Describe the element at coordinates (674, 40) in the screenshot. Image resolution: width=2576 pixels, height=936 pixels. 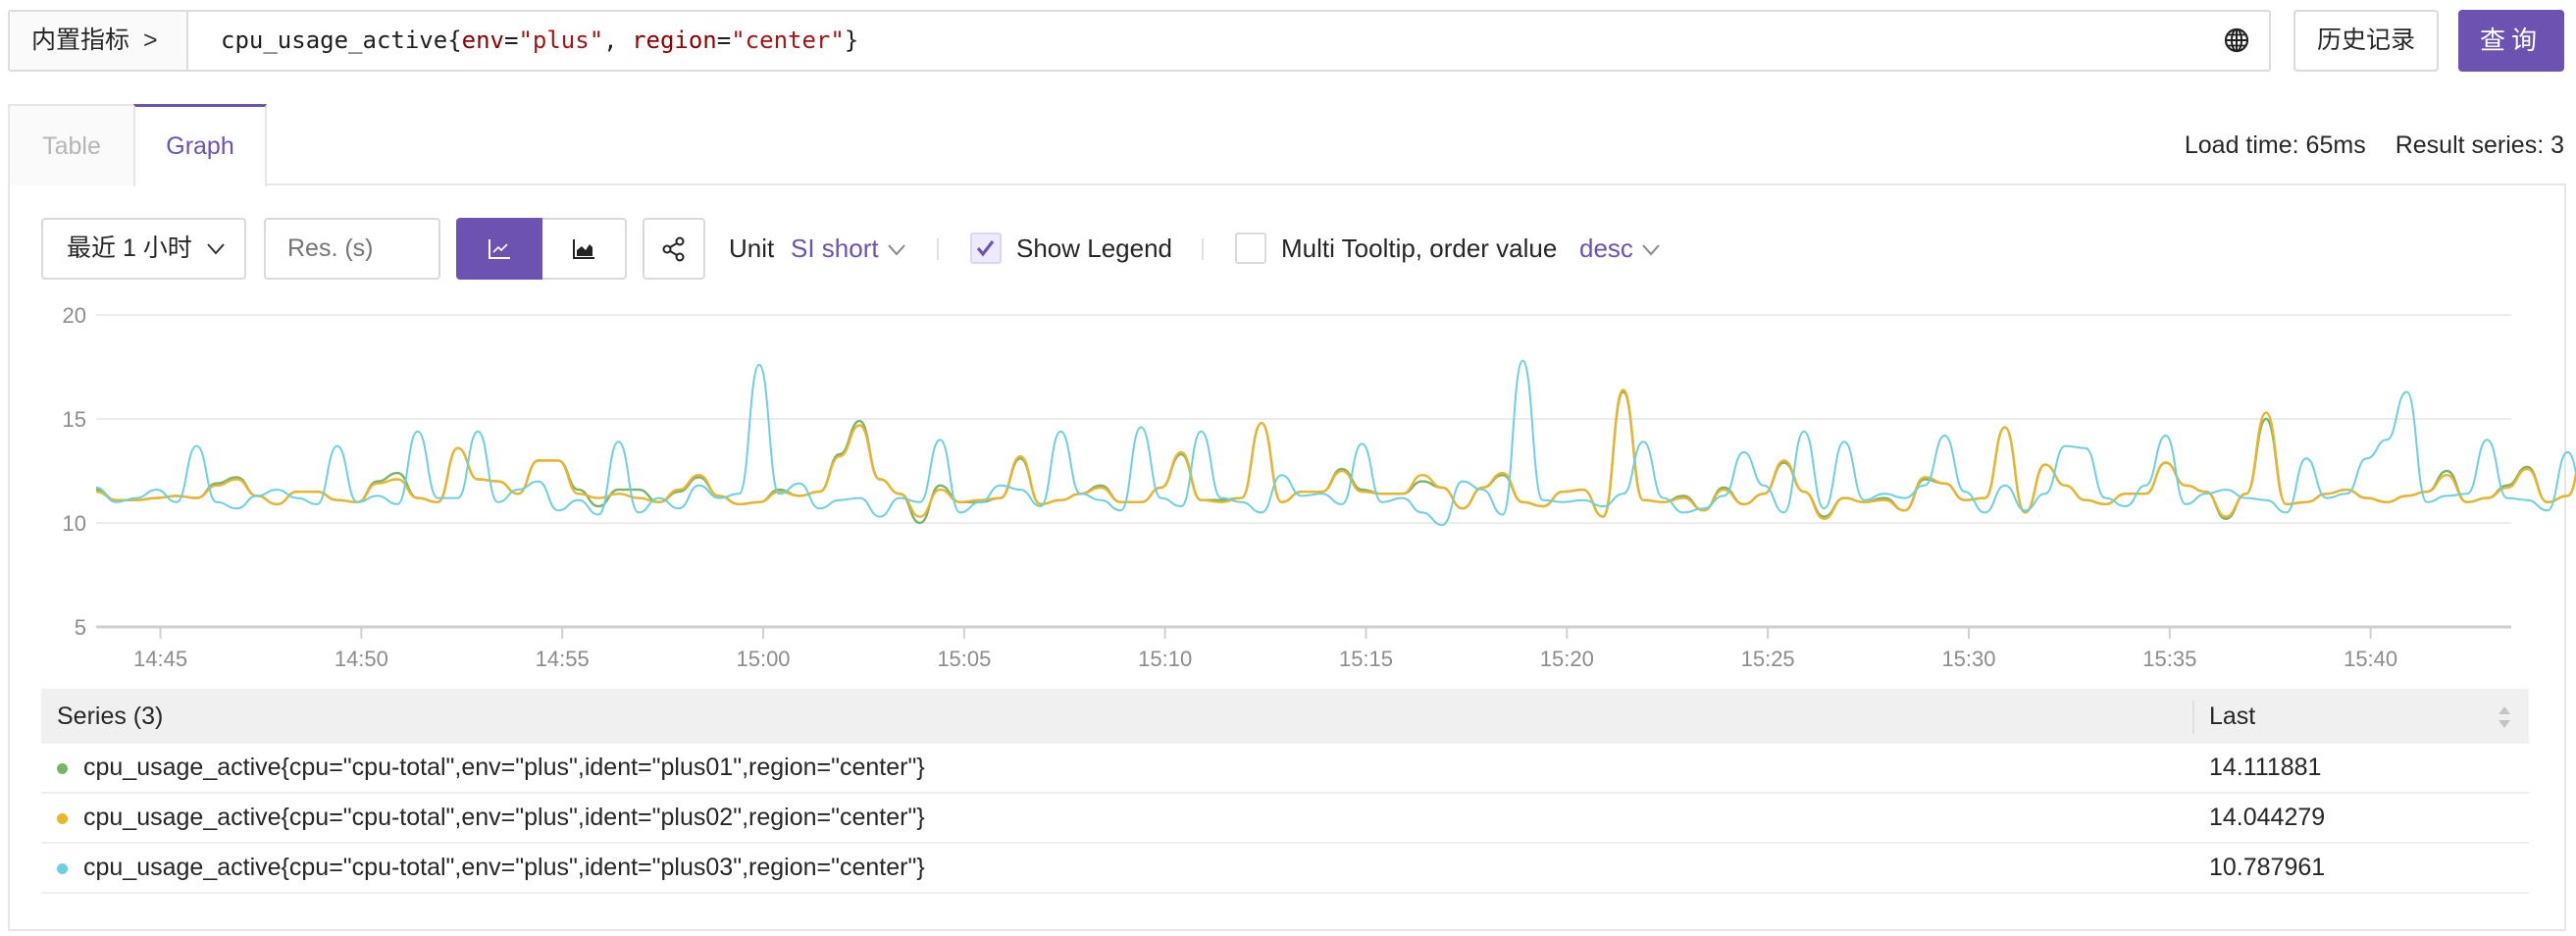
I see `query-token-label: region` at that location.